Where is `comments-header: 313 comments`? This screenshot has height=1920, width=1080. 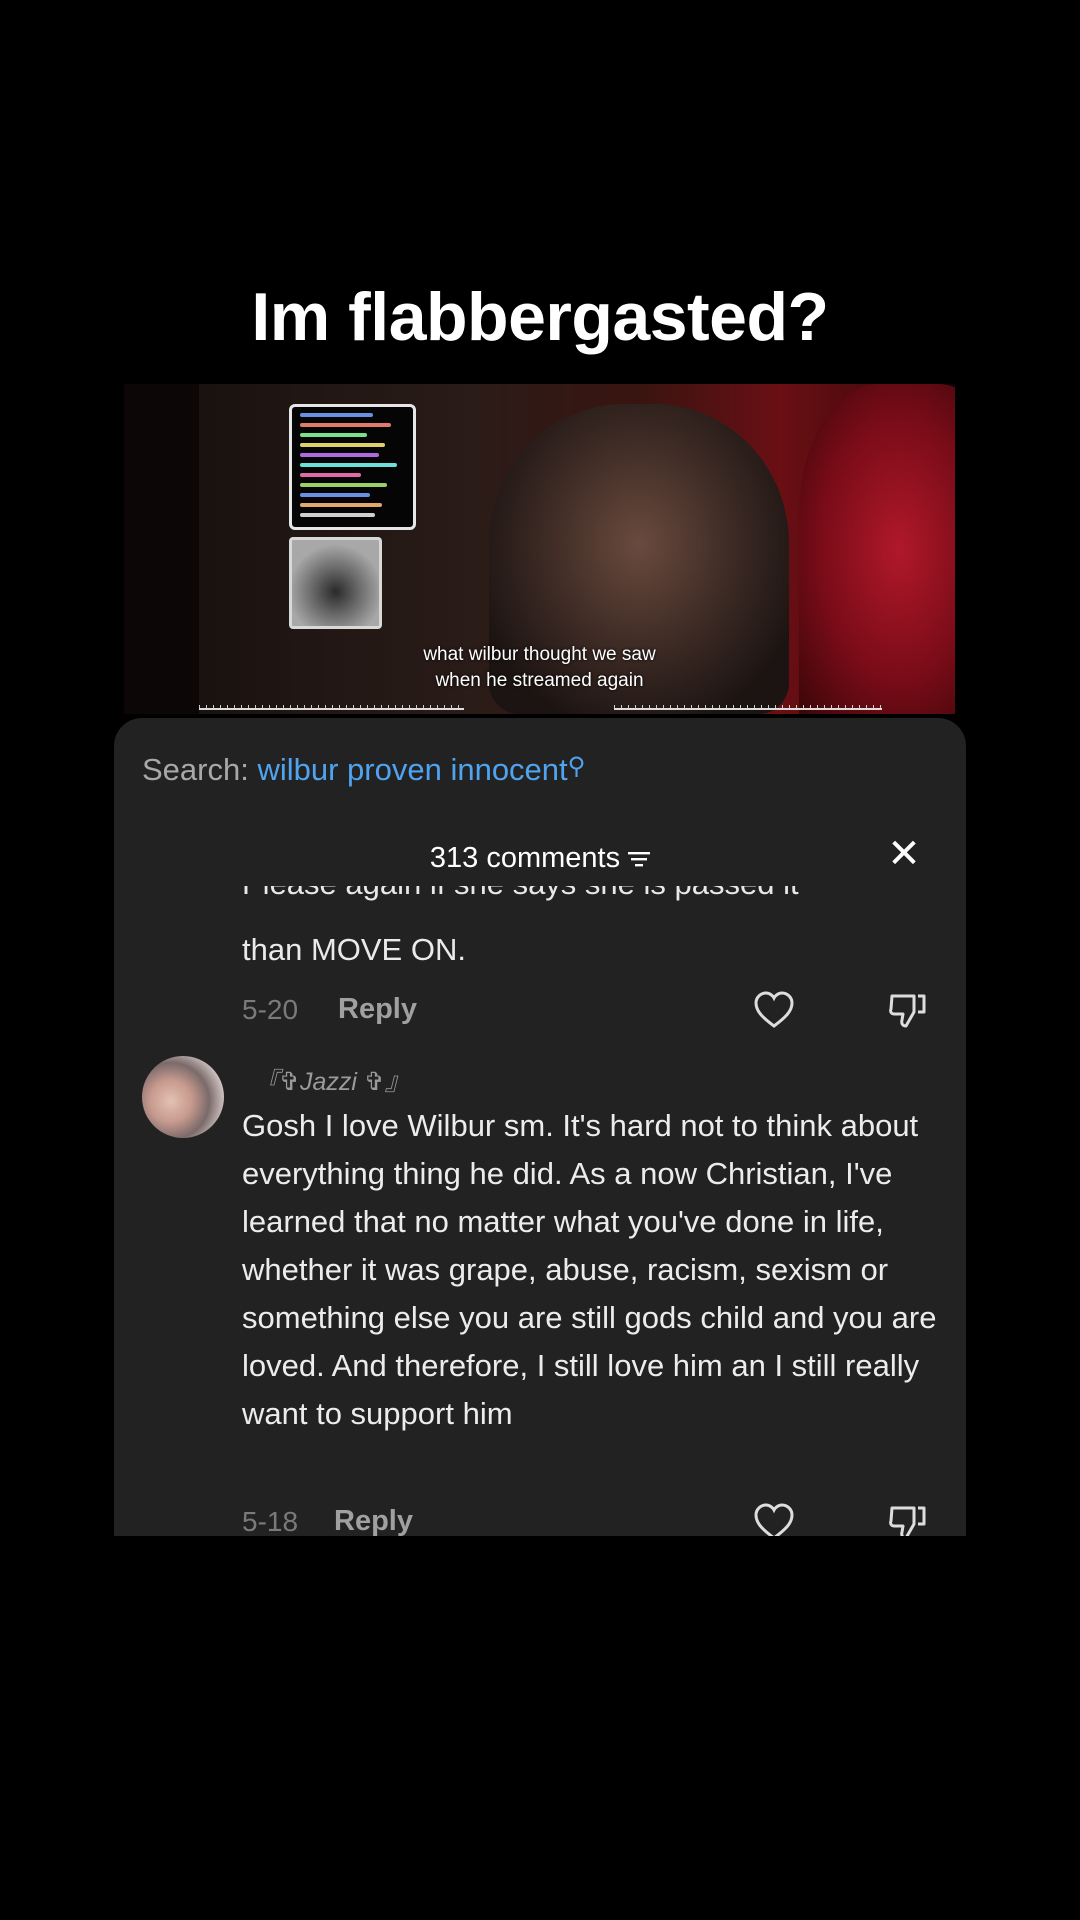 comments-header: 313 comments is located at coordinates (540, 858).